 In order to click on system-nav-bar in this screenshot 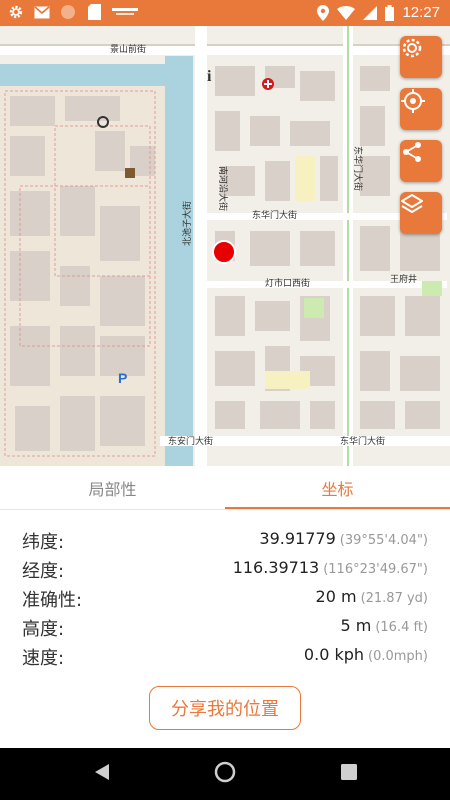, I will do `click(225, 774)`.